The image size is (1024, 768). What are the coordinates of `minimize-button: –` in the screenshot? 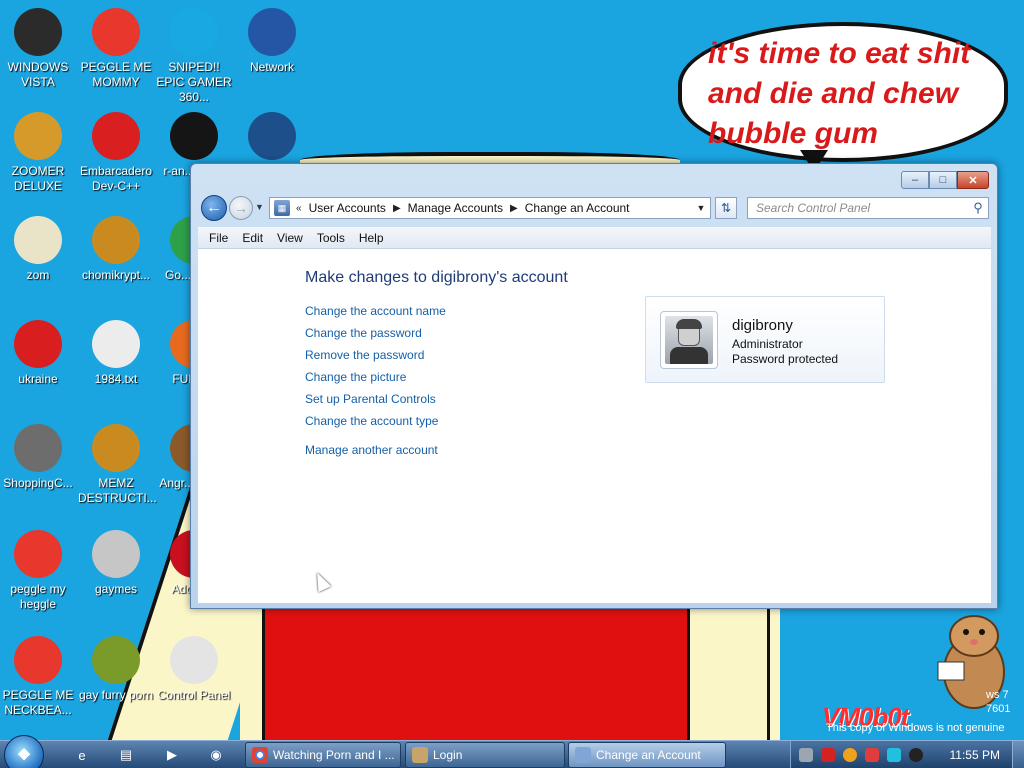 It's located at (915, 180).